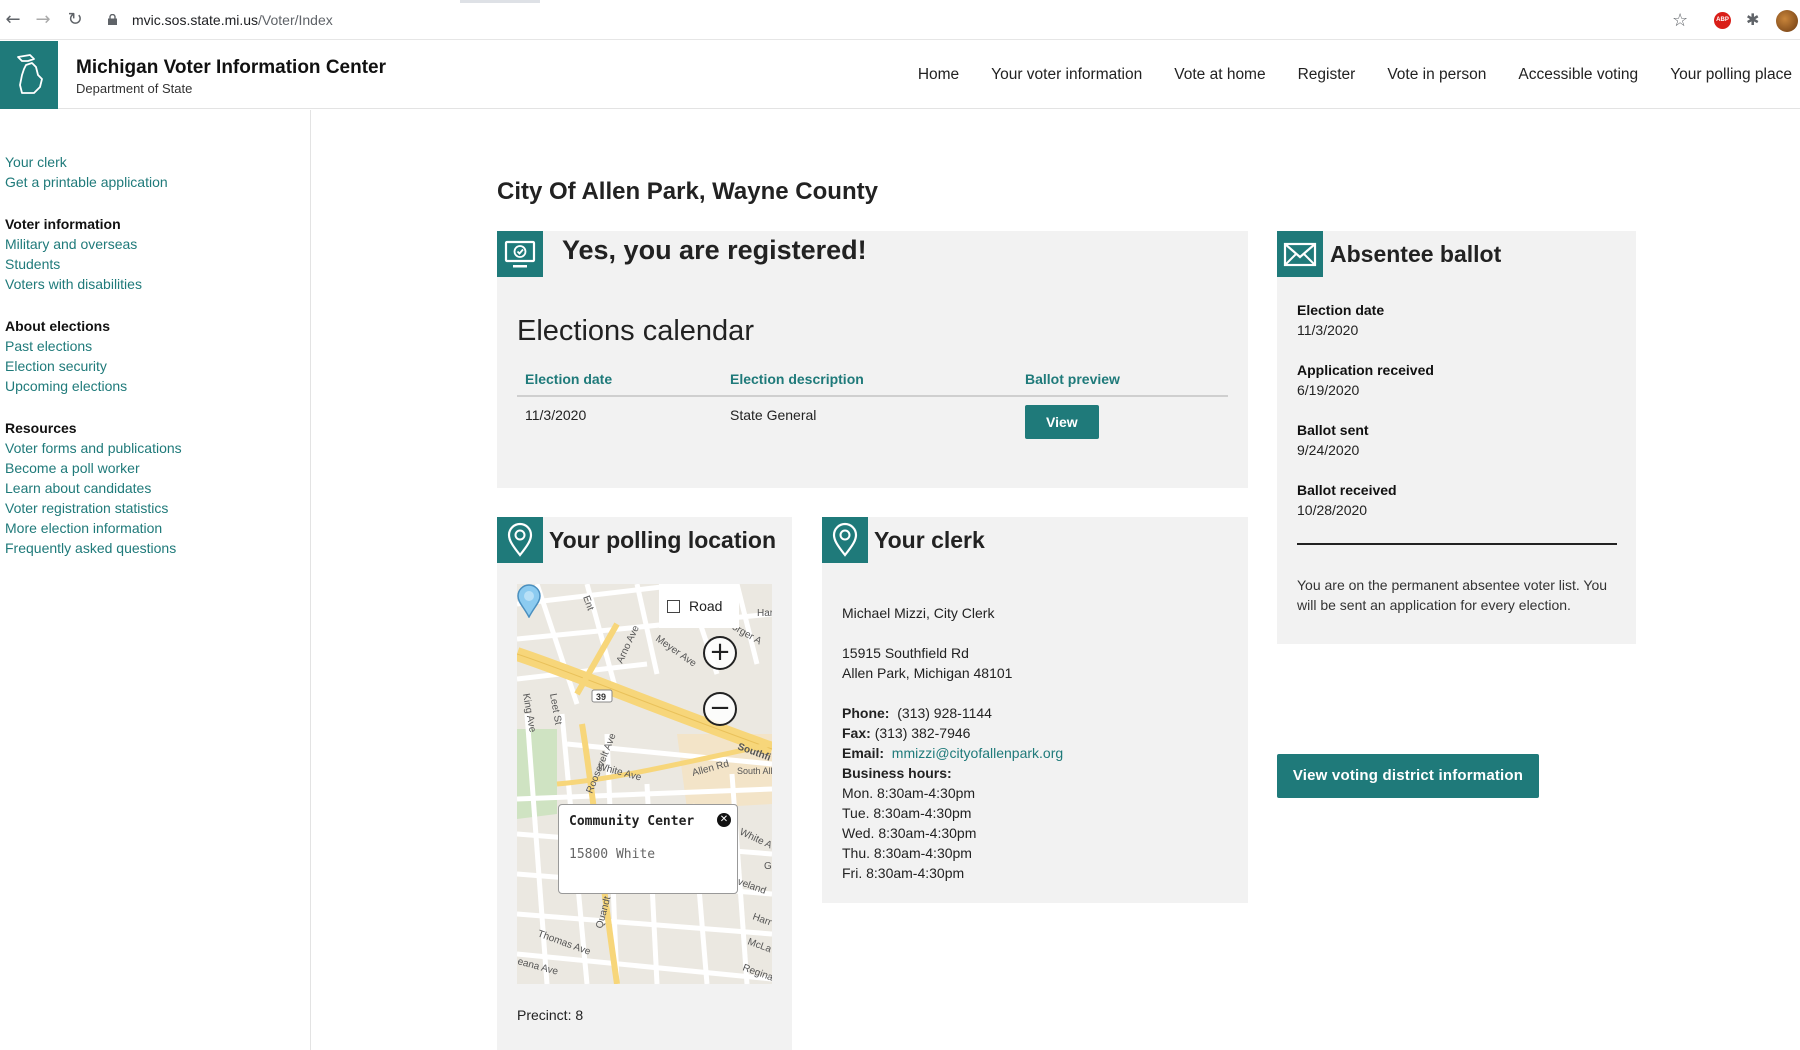 The width and height of the screenshot is (1800, 1050). What do you see at coordinates (1752, 19) in the screenshot?
I see `extensions-puzzle-icon: ✱` at bounding box center [1752, 19].